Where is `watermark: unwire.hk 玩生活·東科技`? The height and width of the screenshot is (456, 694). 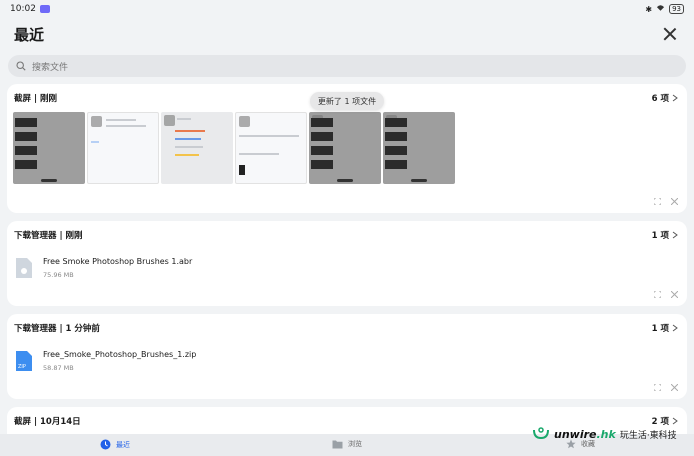 watermark: unwire.hk 玩生活·東科技 is located at coordinates (604, 434).